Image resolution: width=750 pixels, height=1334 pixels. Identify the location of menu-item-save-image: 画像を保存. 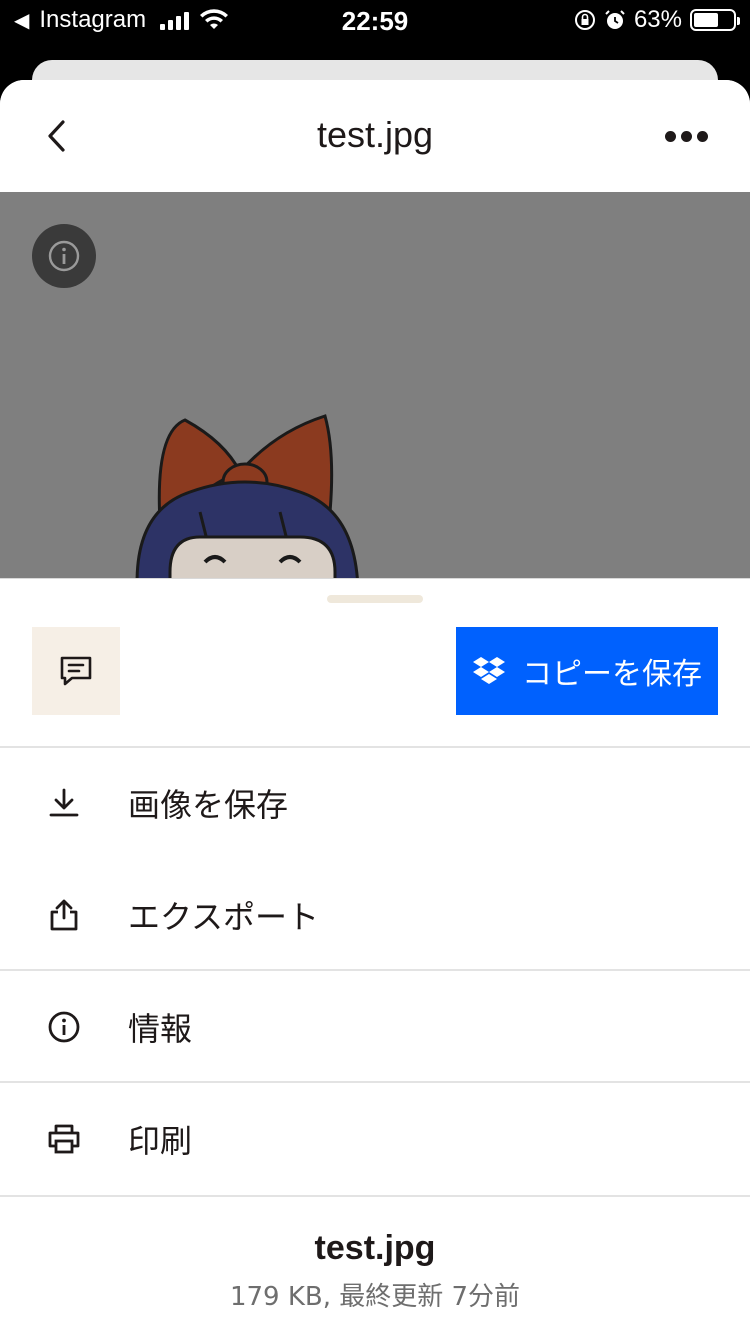
(375, 803).